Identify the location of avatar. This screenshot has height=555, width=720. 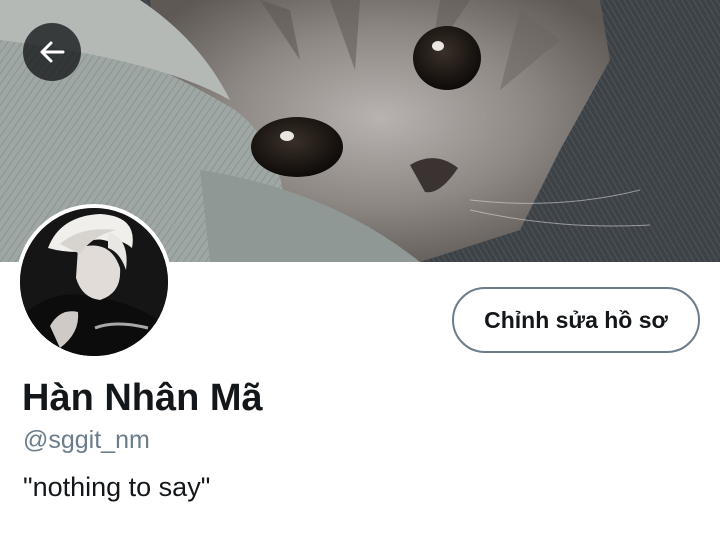
(94, 282).